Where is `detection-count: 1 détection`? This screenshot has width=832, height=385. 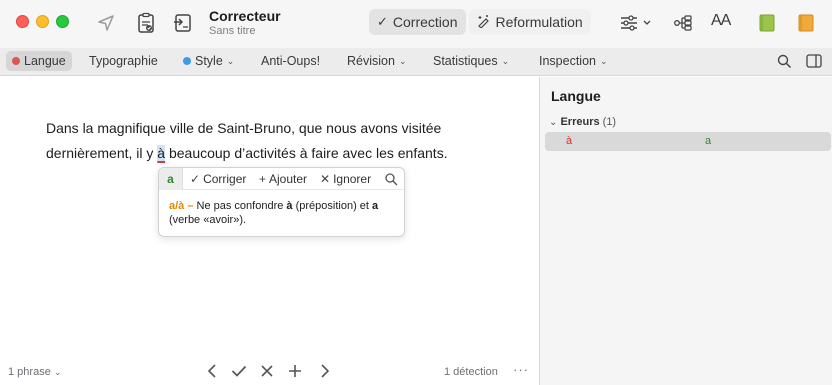 detection-count: 1 détection is located at coordinates (471, 372).